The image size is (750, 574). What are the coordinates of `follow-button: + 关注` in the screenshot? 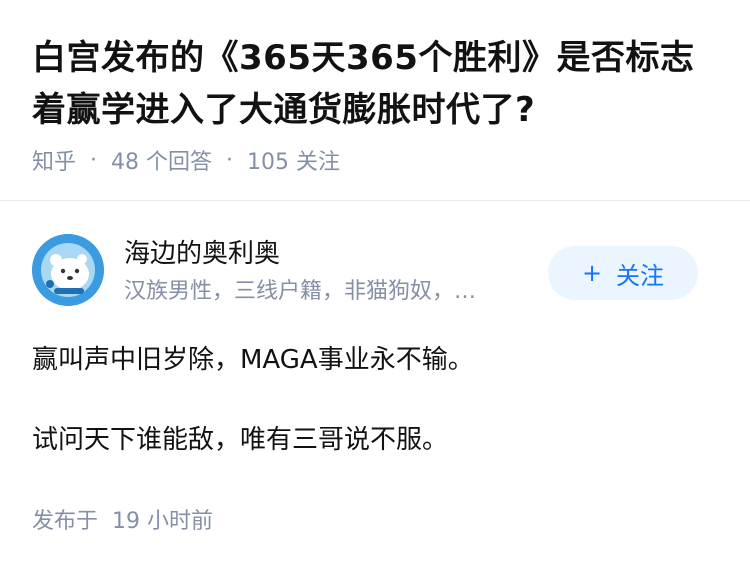 It's located at (623, 273).